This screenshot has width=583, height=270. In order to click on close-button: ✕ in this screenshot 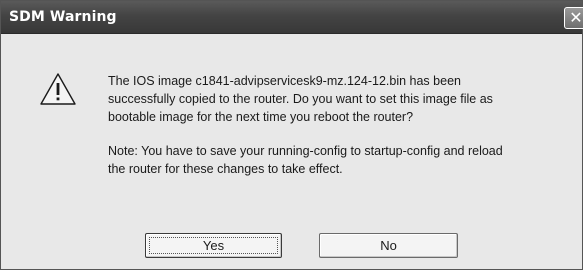, I will do `click(573, 18)`.